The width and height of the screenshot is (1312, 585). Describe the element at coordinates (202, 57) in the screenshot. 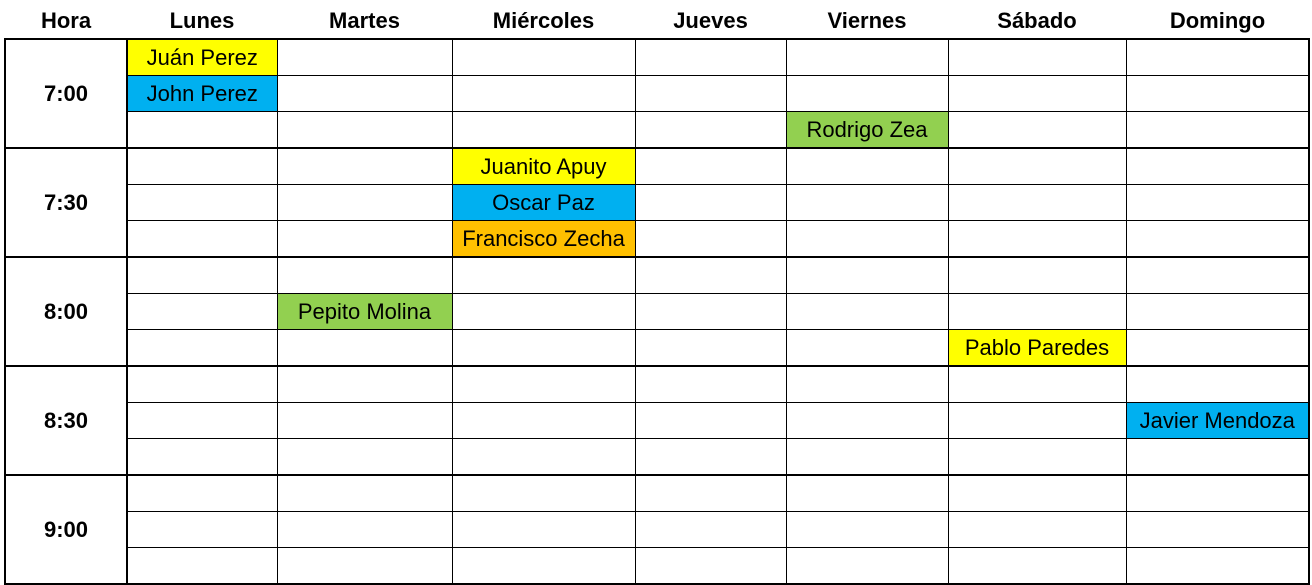

I see `appointment-entry: Juán Perez` at that location.